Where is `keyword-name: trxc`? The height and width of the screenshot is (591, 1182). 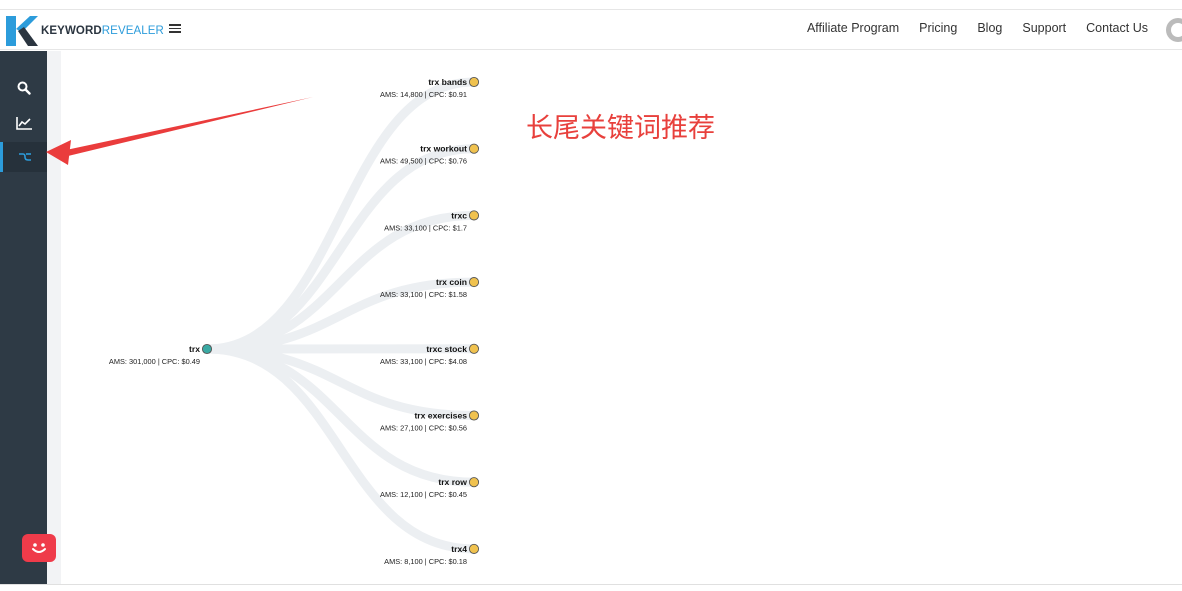
keyword-name: trxc is located at coordinates (459, 215).